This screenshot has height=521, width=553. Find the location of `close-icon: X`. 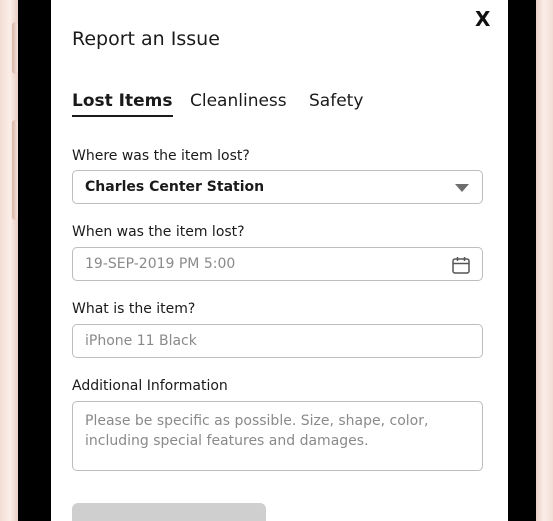

close-icon: X is located at coordinates (482, 19).